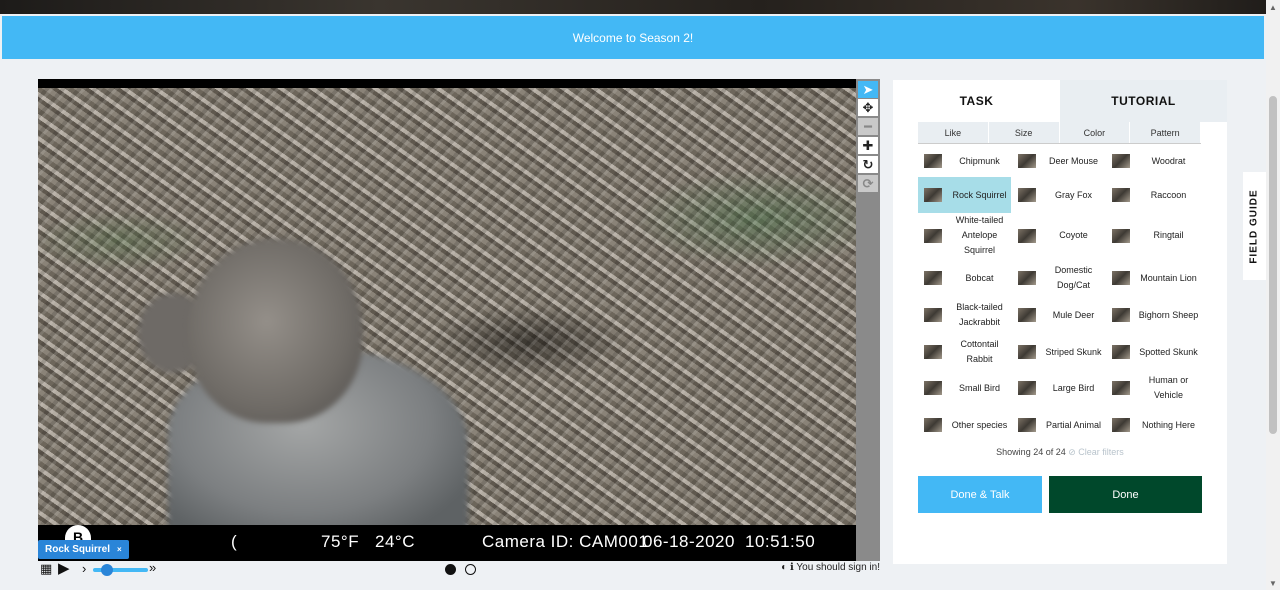 The width and height of the screenshot is (1280, 590). Describe the element at coordinates (1153, 161) in the screenshot. I see `species-woodrat: Woodrat` at that location.